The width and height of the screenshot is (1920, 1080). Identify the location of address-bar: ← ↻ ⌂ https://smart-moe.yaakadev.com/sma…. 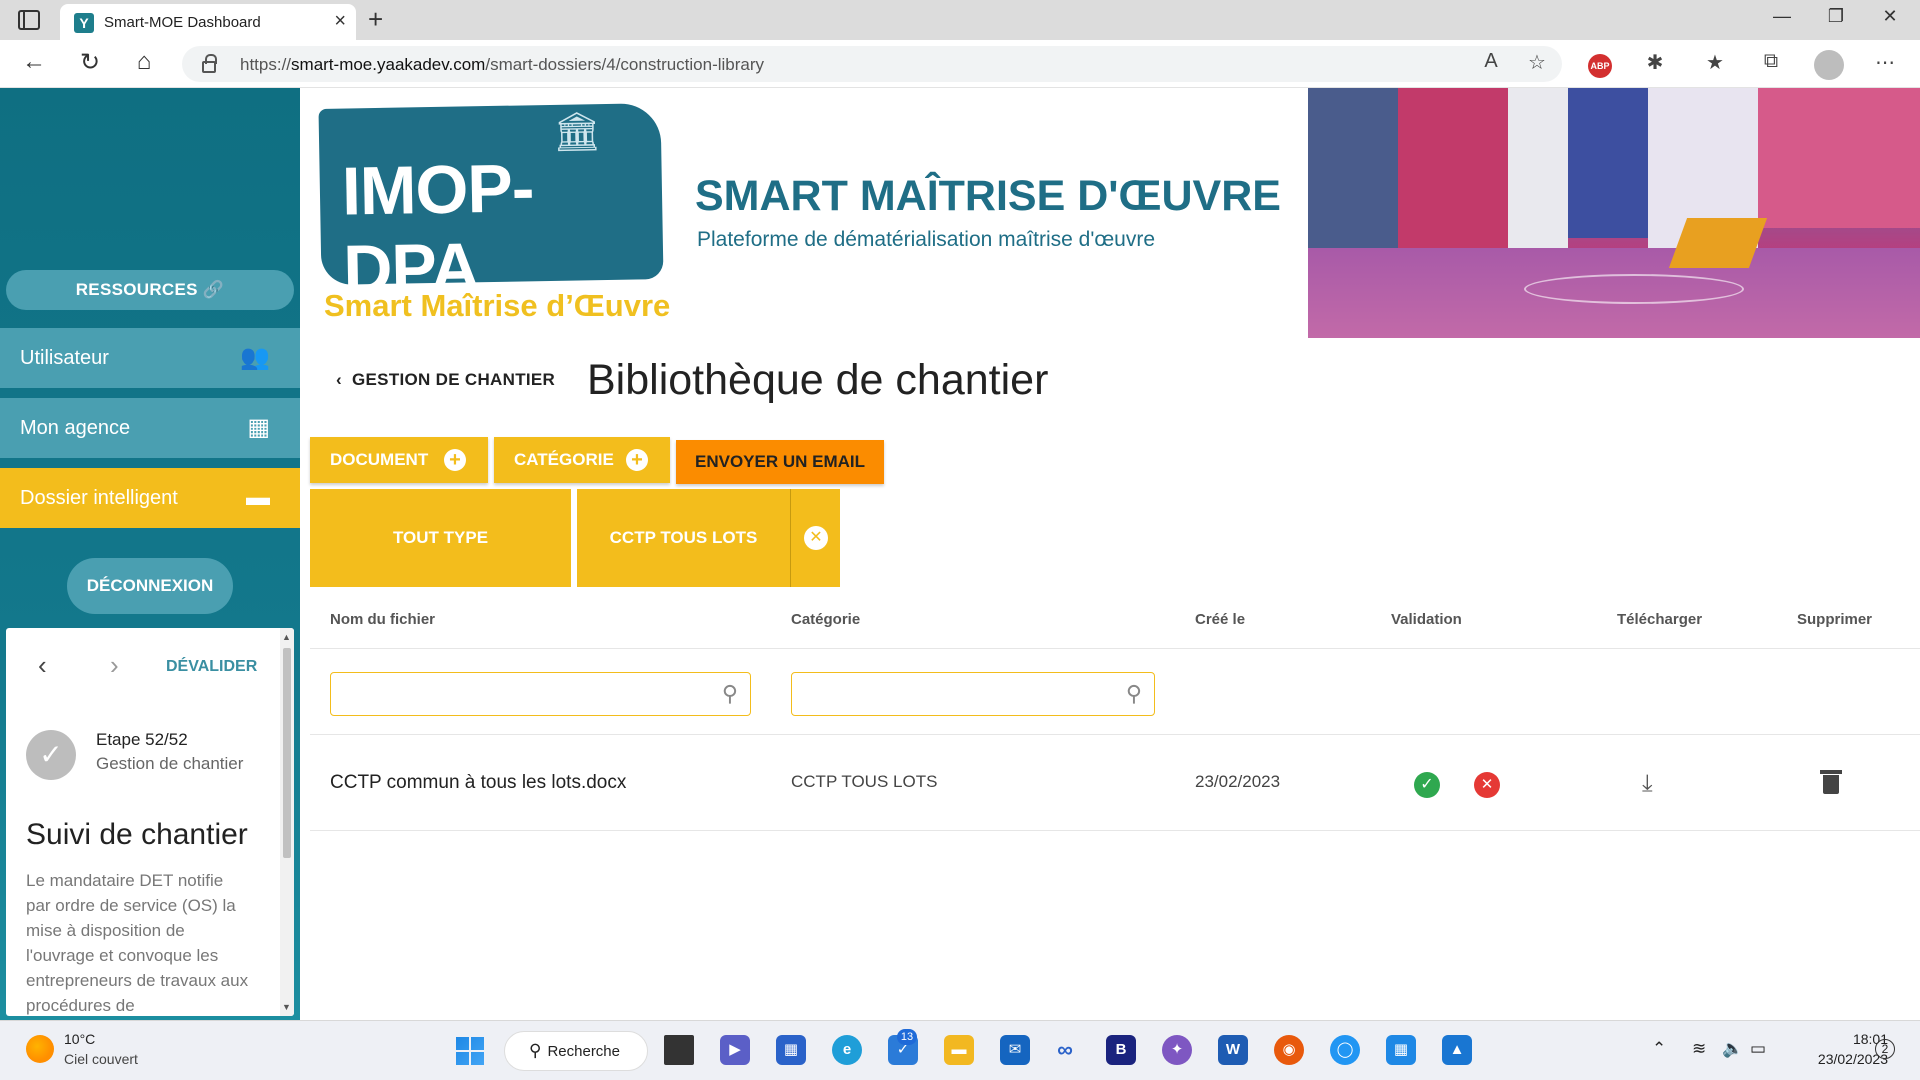
(960, 64).